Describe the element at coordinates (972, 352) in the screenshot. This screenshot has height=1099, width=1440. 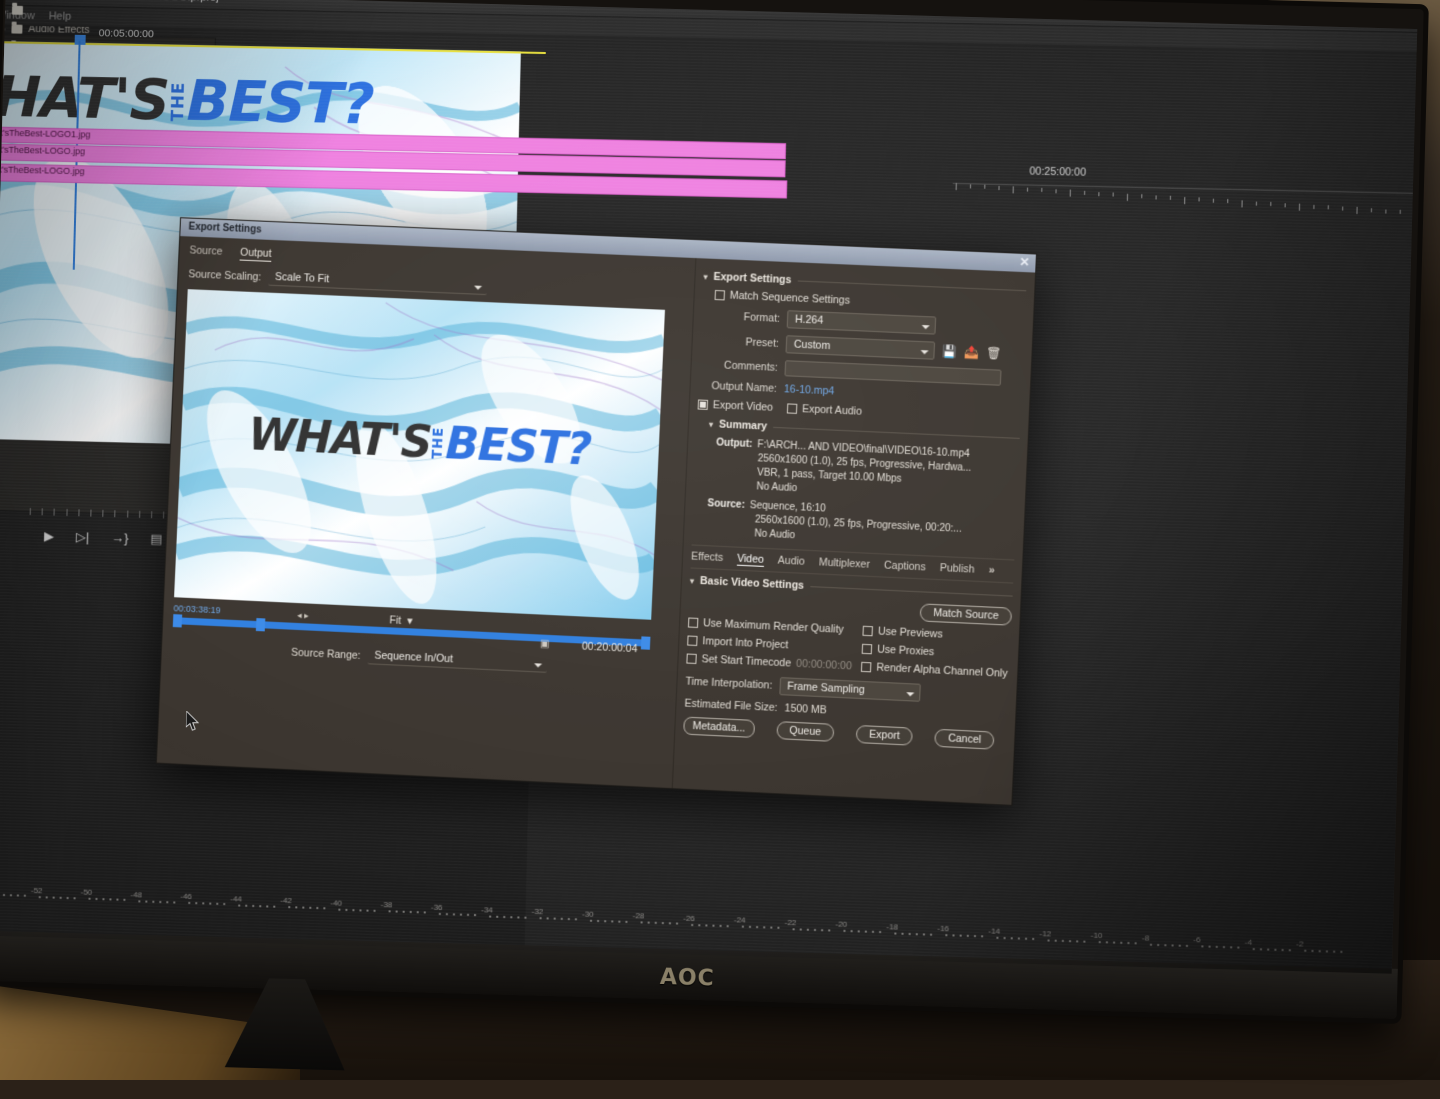
I see `import-preset-icon: 📤` at that location.